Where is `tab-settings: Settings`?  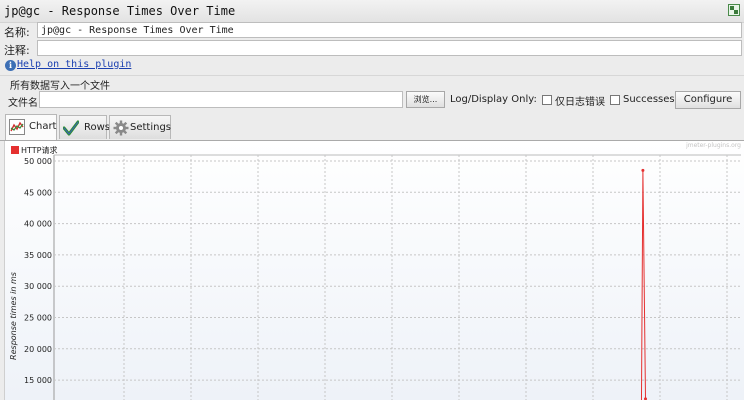
tab-settings: Settings is located at coordinates (140, 127).